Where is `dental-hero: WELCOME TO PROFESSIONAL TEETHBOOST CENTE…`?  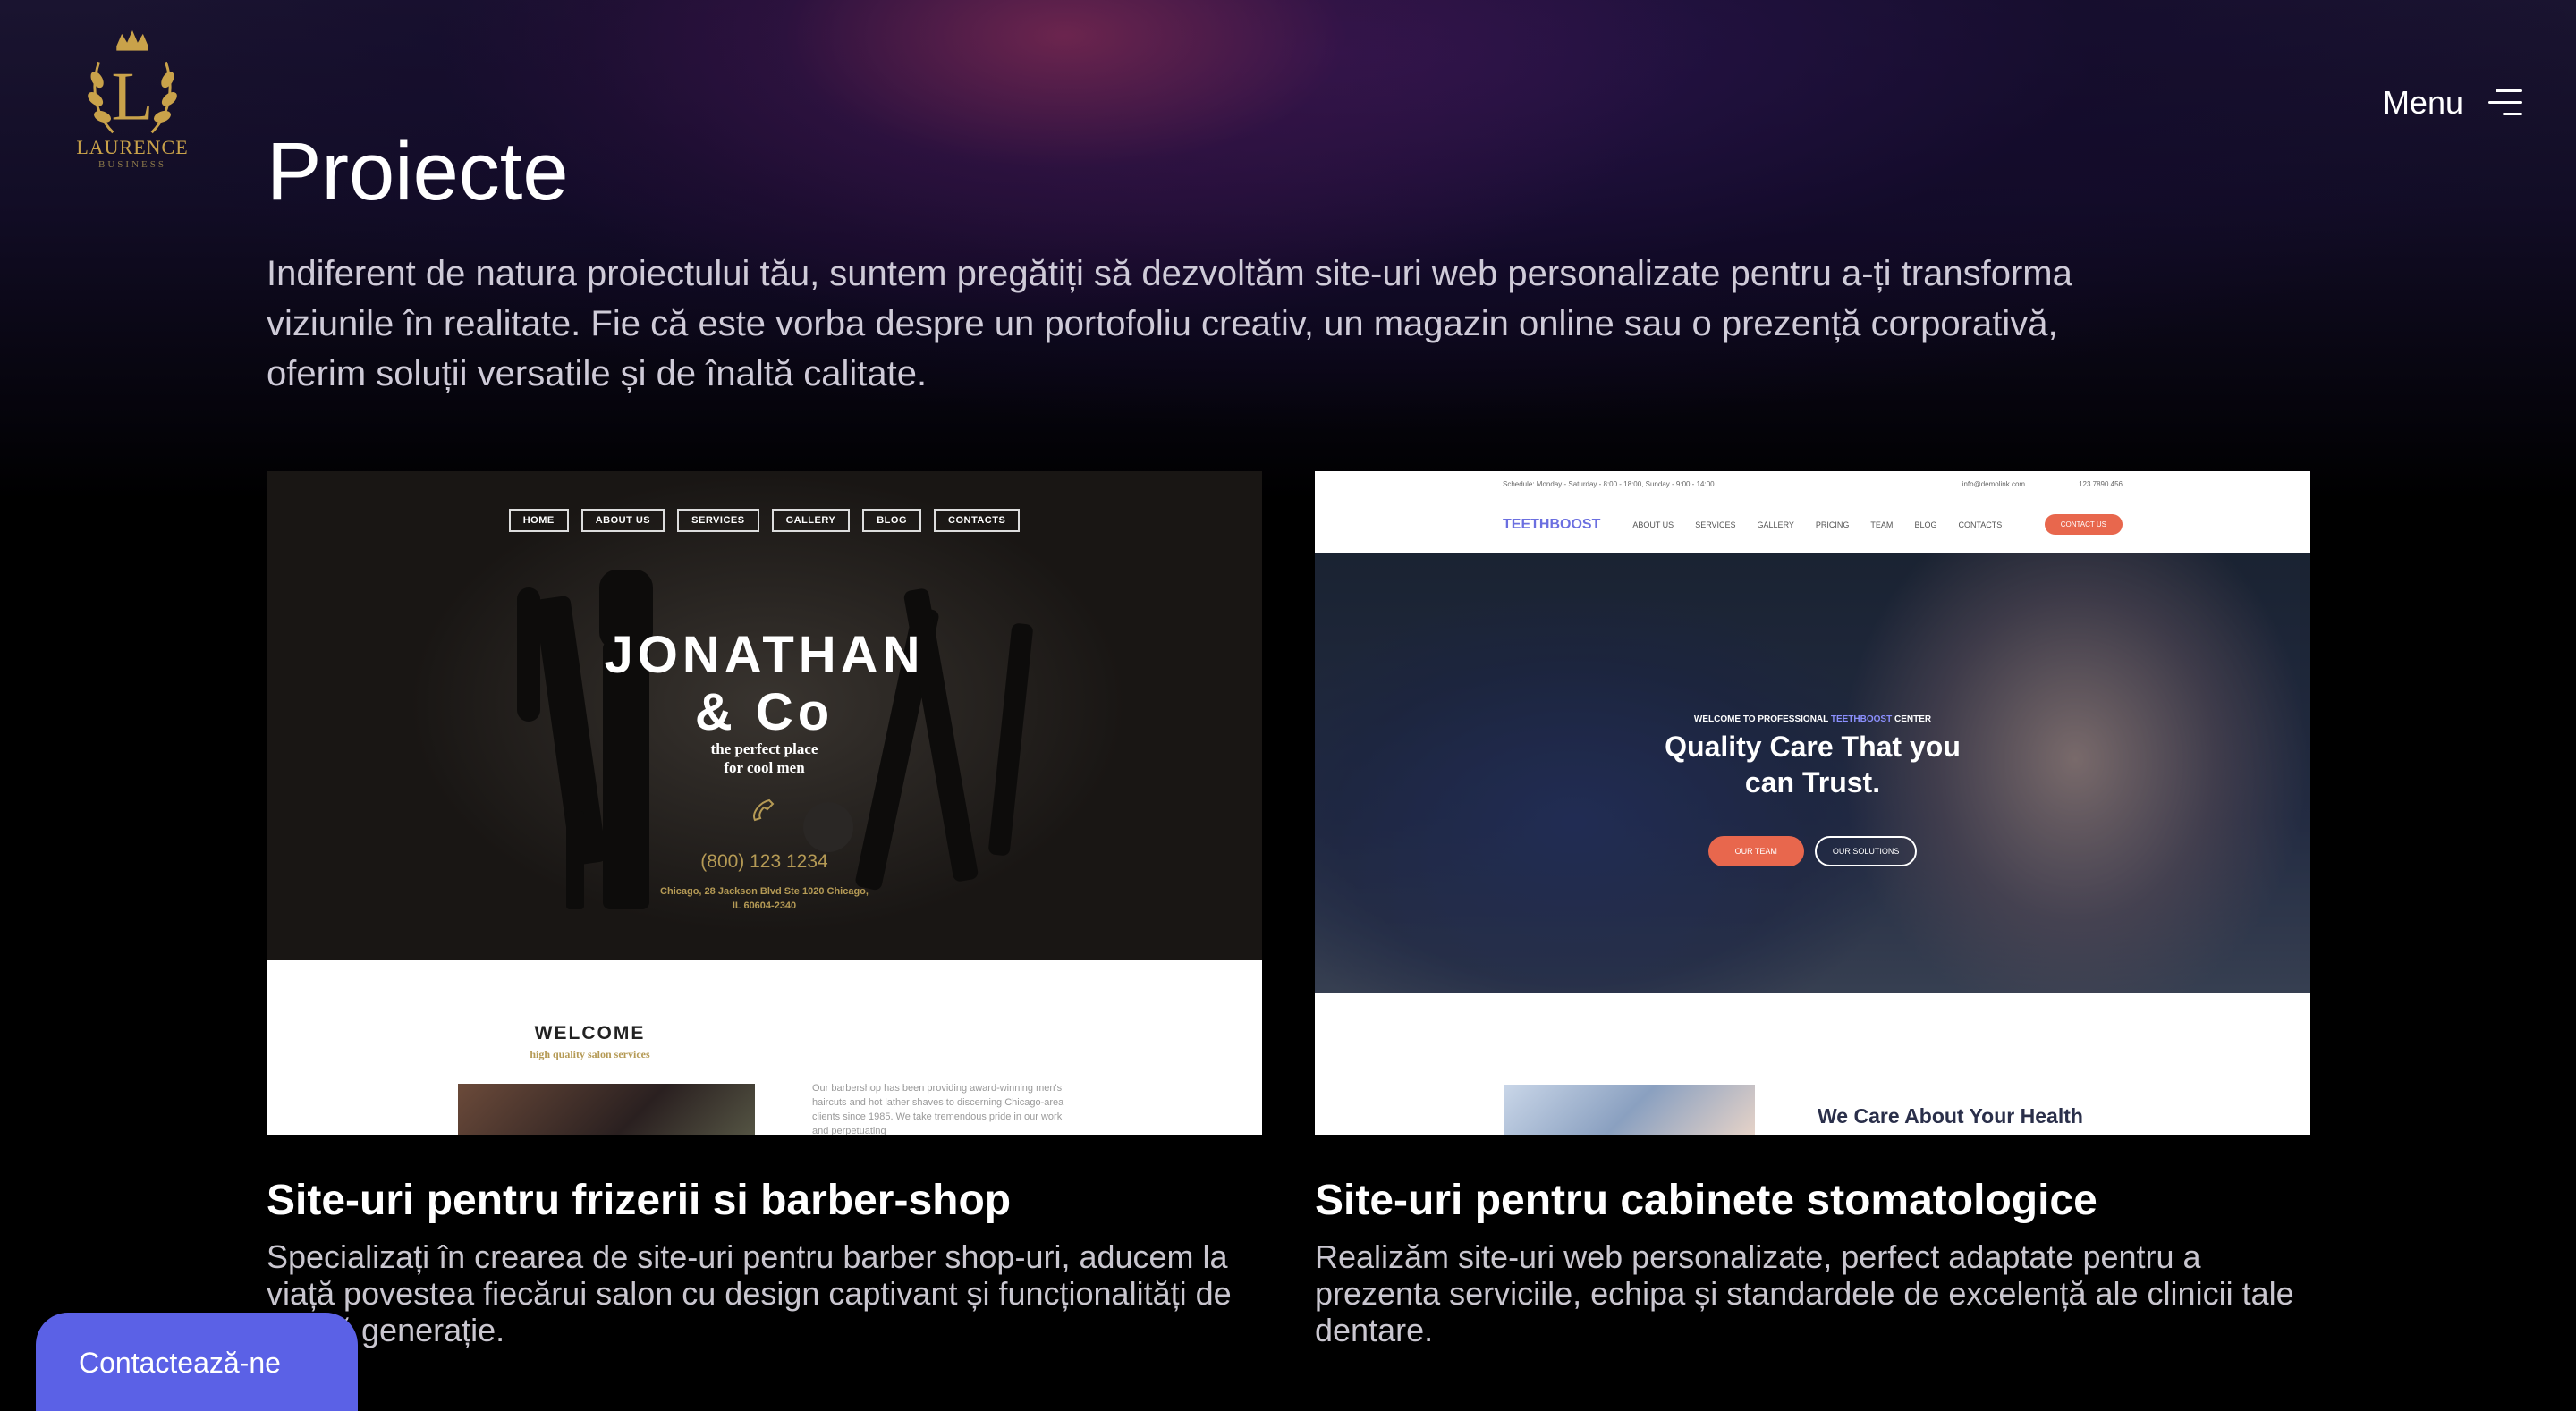 dental-hero: WELCOME TO PROFESSIONAL TEETHBOOST CENTE… is located at coordinates (1812, 773).